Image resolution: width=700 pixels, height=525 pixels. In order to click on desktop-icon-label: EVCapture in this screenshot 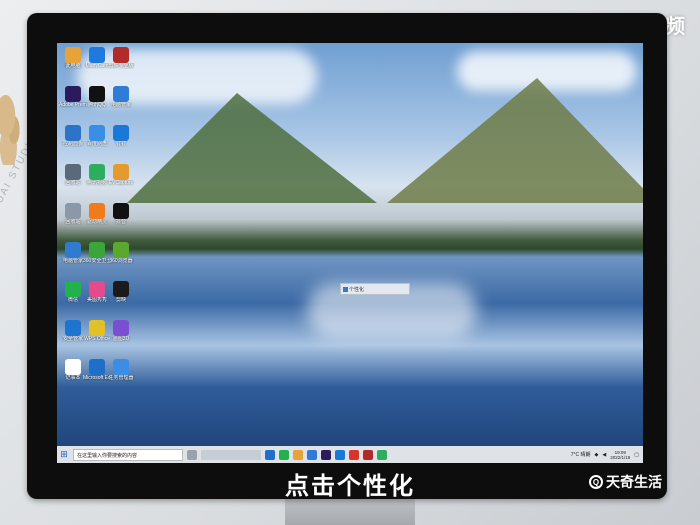, I will do `click(121, 183)`.